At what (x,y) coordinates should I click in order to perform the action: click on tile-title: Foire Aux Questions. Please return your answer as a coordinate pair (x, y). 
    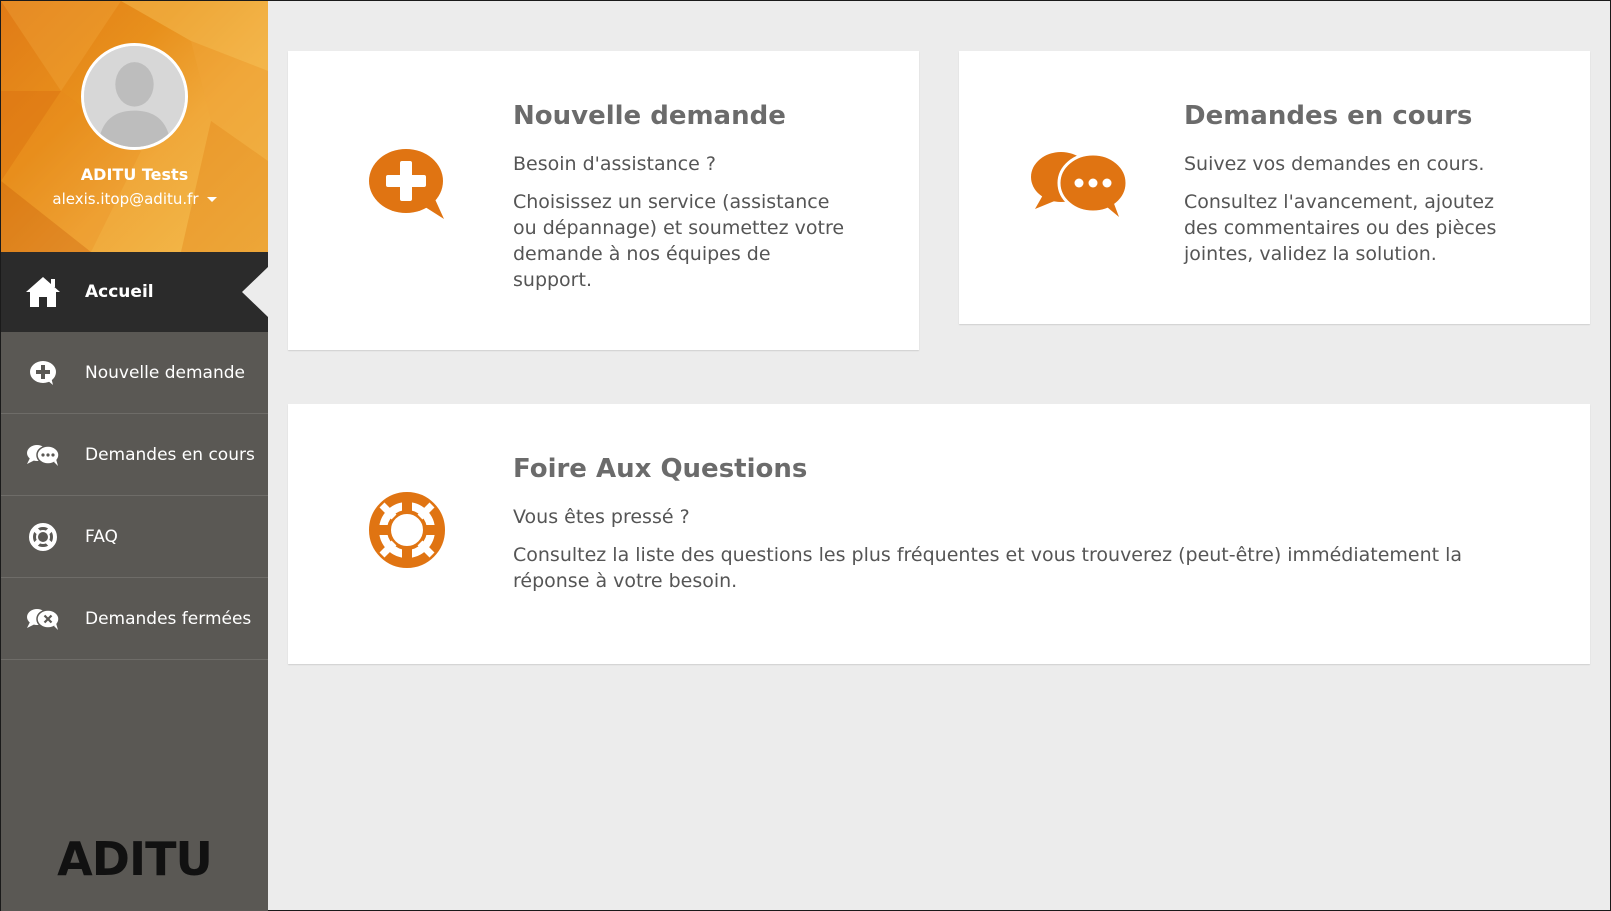
    Looking at the image, I should click on (660, 469).